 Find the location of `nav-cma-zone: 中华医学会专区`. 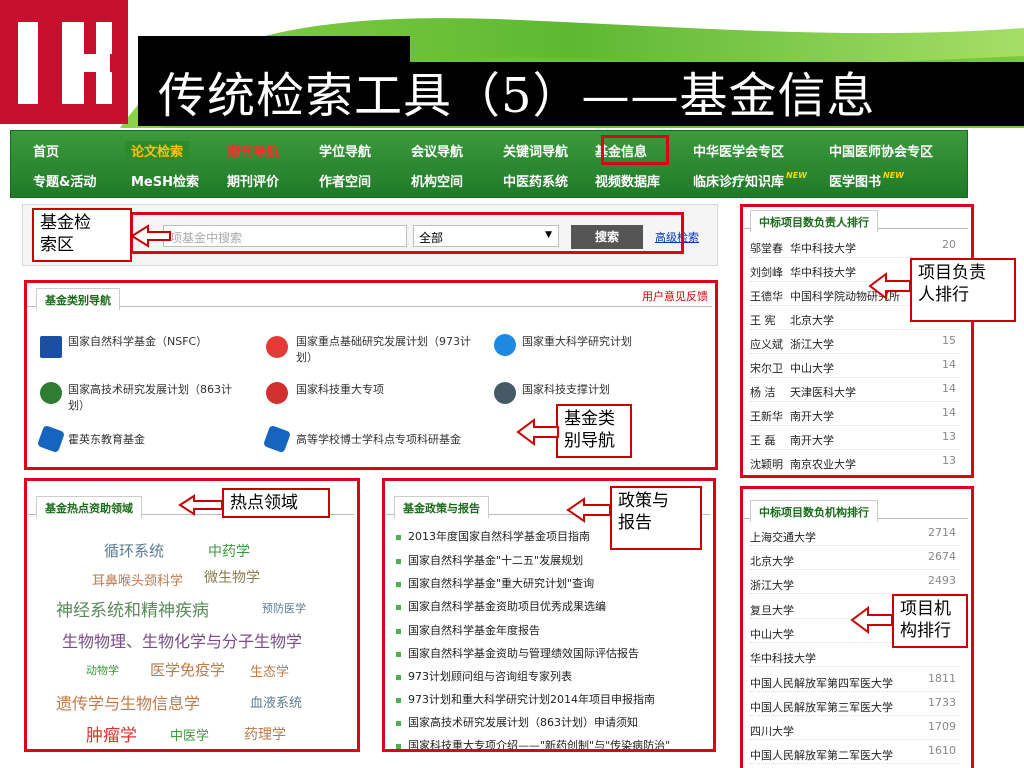

nav-cma-zone: 中华医学会专区 is located at coordinates (738, 150).